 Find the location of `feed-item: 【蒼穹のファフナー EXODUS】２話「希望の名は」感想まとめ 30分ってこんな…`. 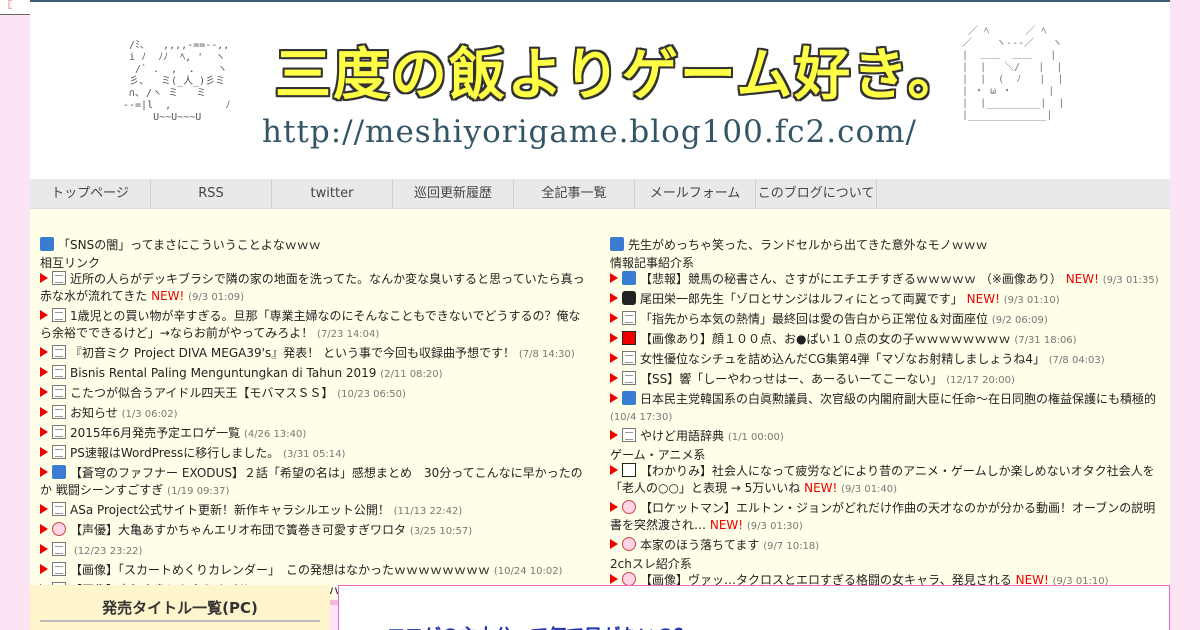

feed-item: 【蒼穹のファフナー EXODUS】２話「希望の名は」感想まとめ 30分ってこんな… is located at coordinates (315, 482).